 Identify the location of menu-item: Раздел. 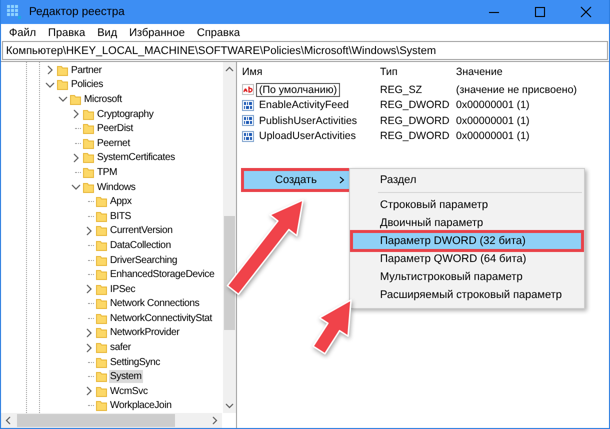
(467, 180).